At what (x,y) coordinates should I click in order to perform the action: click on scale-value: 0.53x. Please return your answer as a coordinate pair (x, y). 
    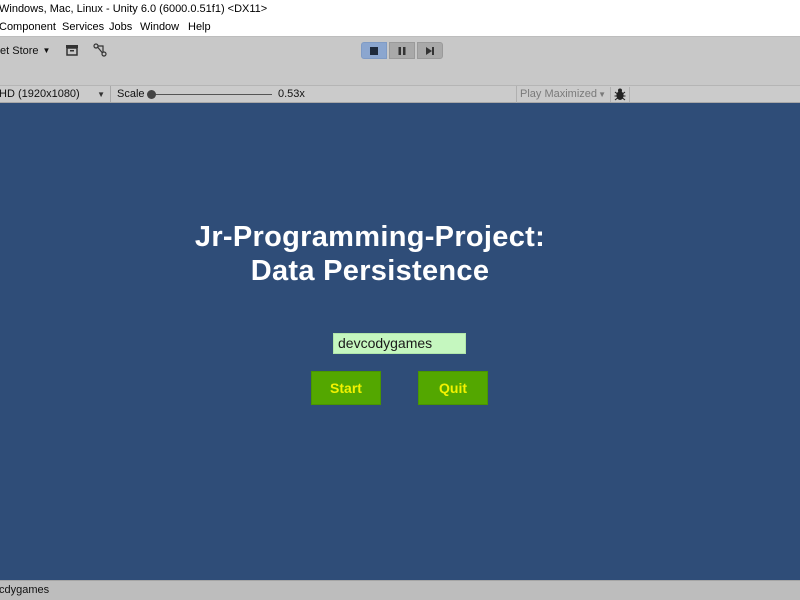
    Looking at the image, I should click on (291, 94).